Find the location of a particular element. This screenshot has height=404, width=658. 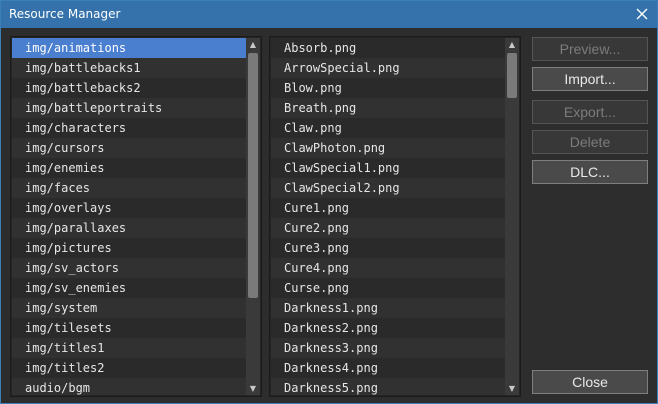

list-item: Breath.png is located at coordinates (388, 108).